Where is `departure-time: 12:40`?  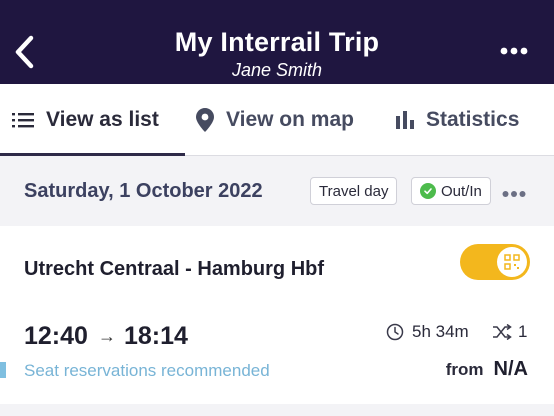 departure-time: 12:40 is located at coordinates (56, 336).